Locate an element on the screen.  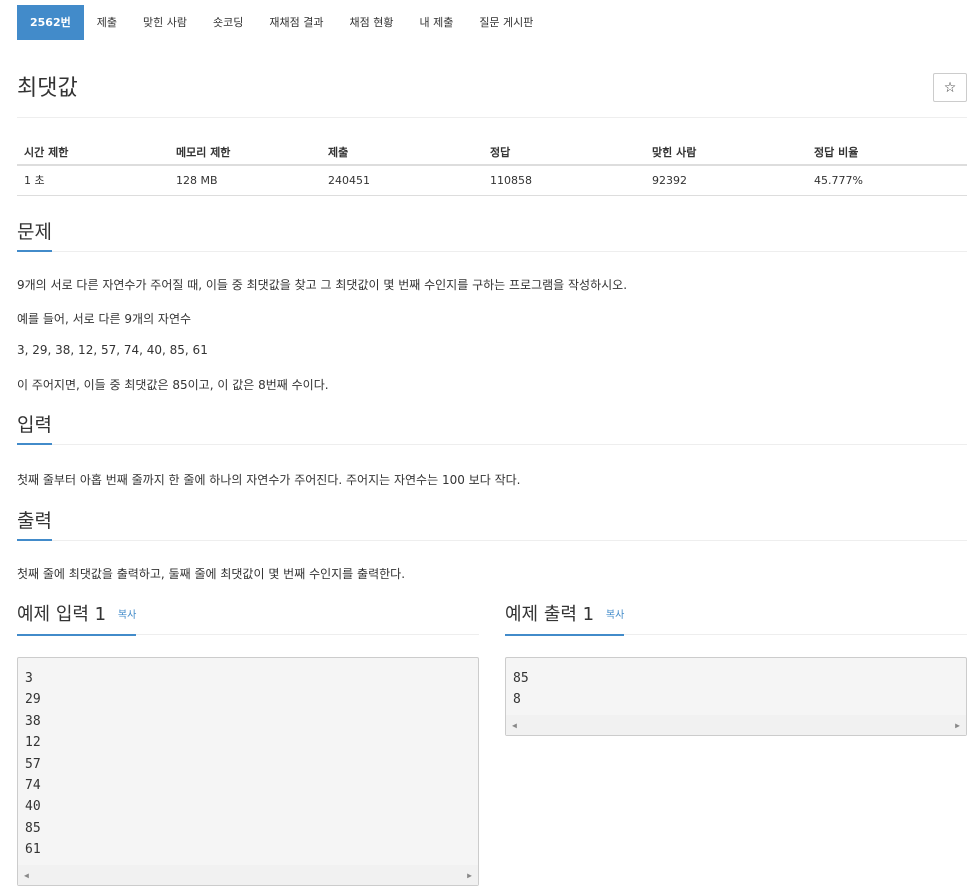
tab-short-coding: 숏코딩 is located at coordinates (228, 22).